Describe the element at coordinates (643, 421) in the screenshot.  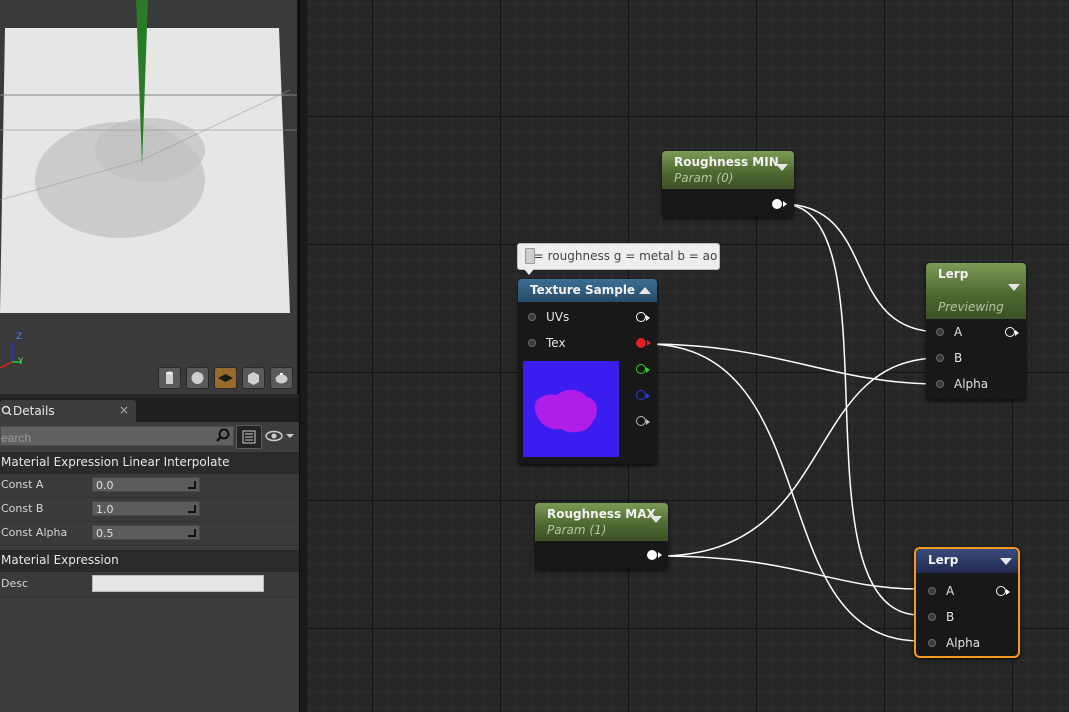
I see `output-pin-alpha` at that location.